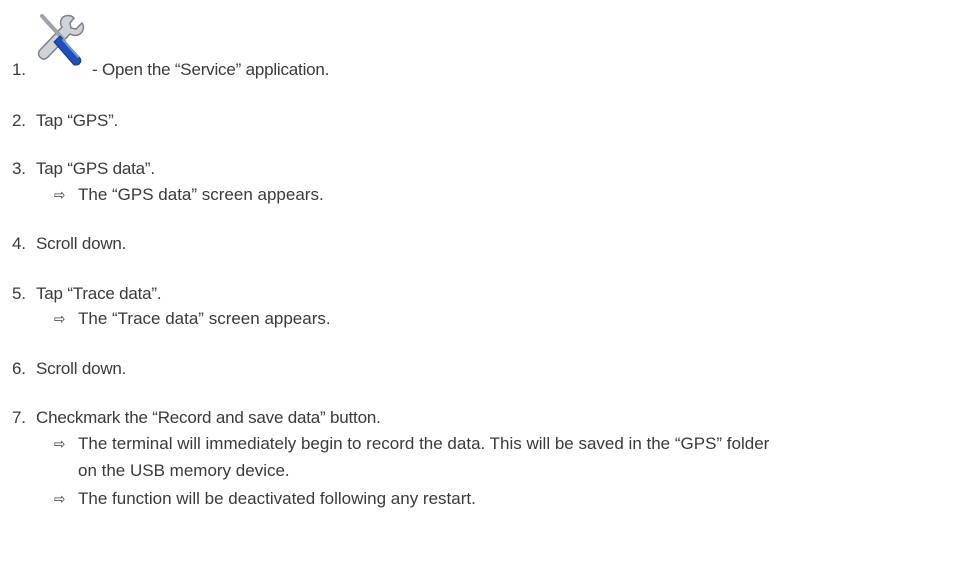 This screenshot has height=572, width=979. Describe the element at coordinates (489, 171) in the screenshot. I see `step-3: 3. Tap “GPS data”.` at that location.